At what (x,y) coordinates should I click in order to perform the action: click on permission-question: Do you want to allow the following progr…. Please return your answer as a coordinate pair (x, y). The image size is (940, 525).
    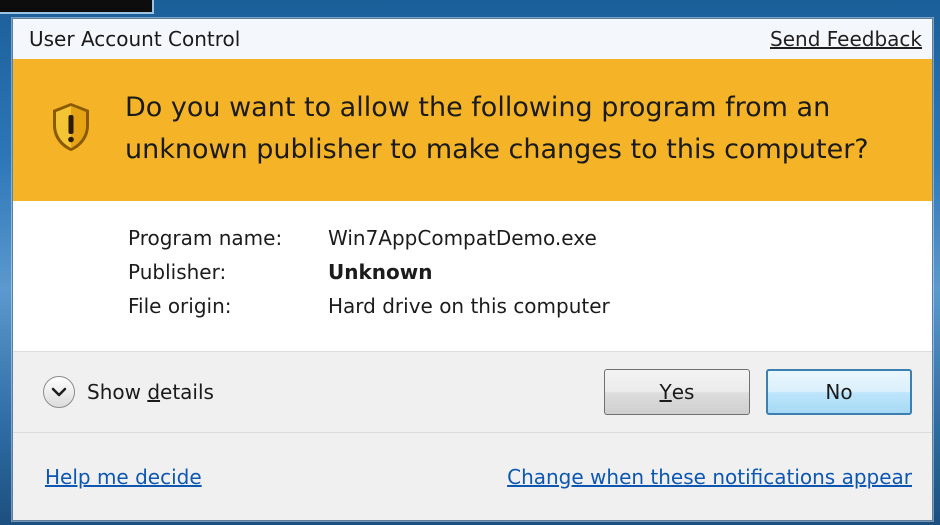
    Looking at the image, I should click on (497, 128).